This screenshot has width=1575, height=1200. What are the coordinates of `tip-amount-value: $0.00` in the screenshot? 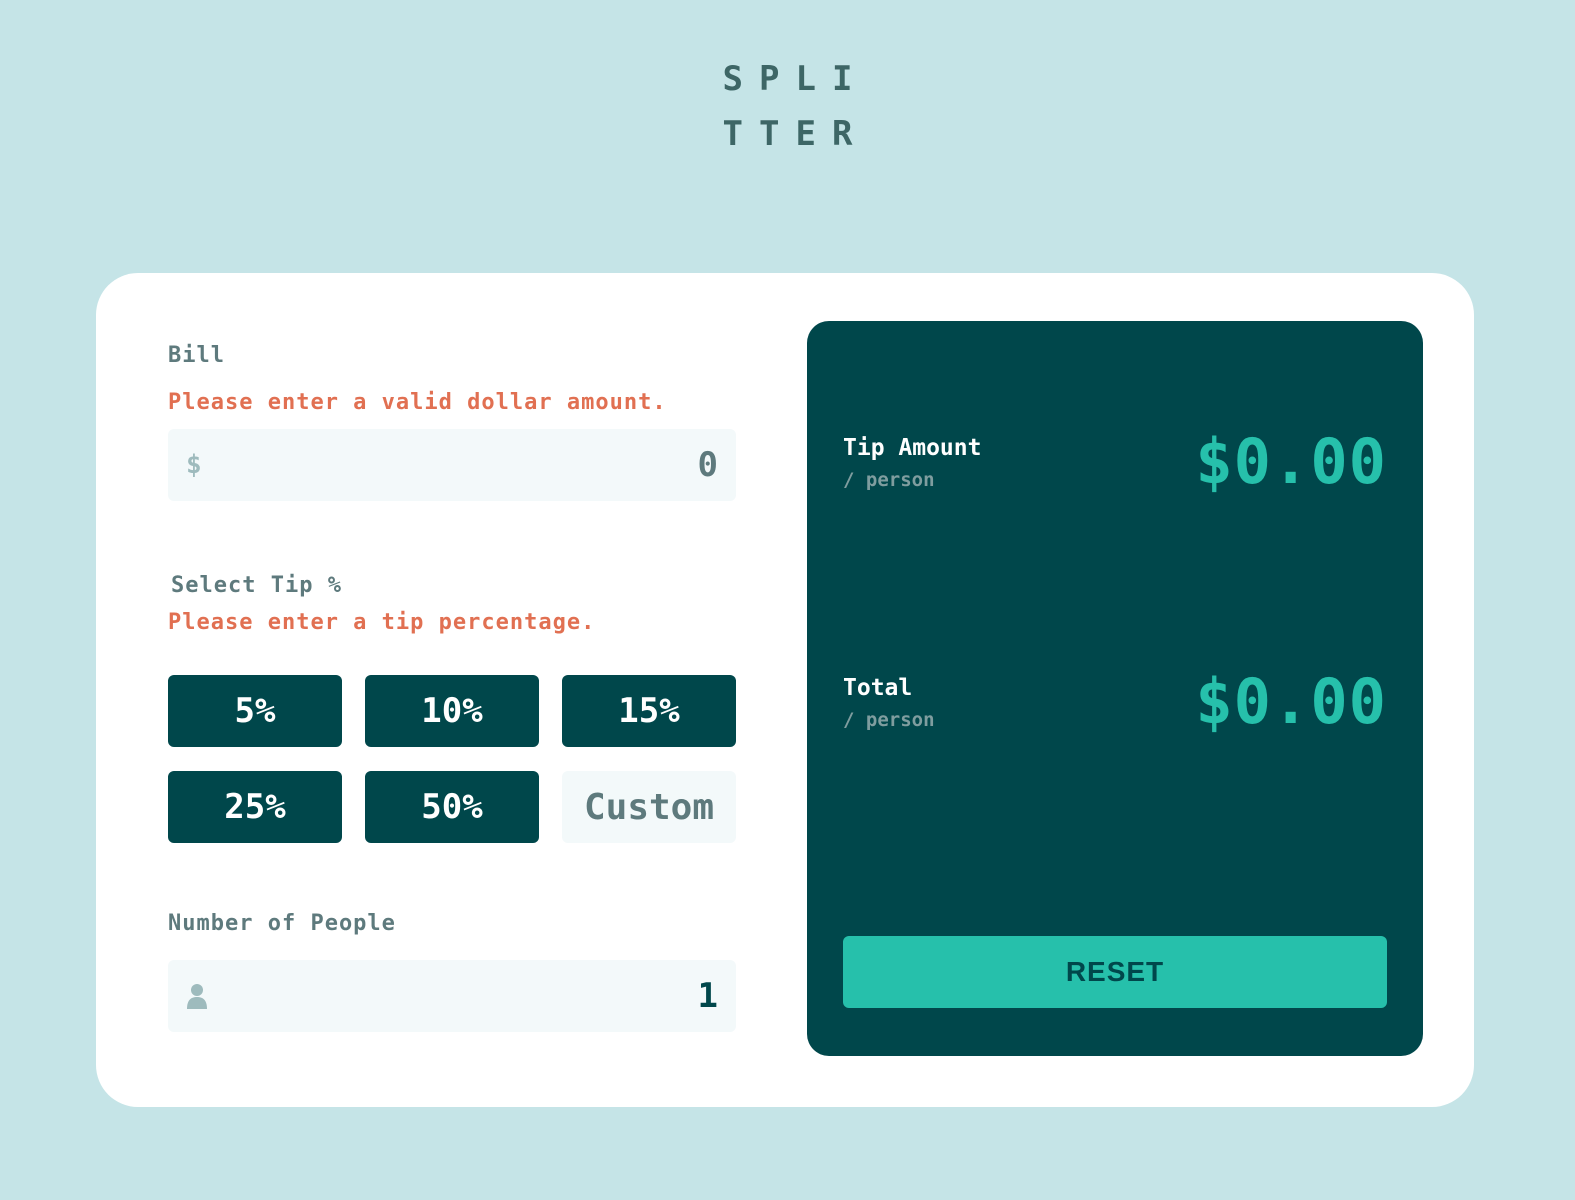 It's located at (1291, 461).